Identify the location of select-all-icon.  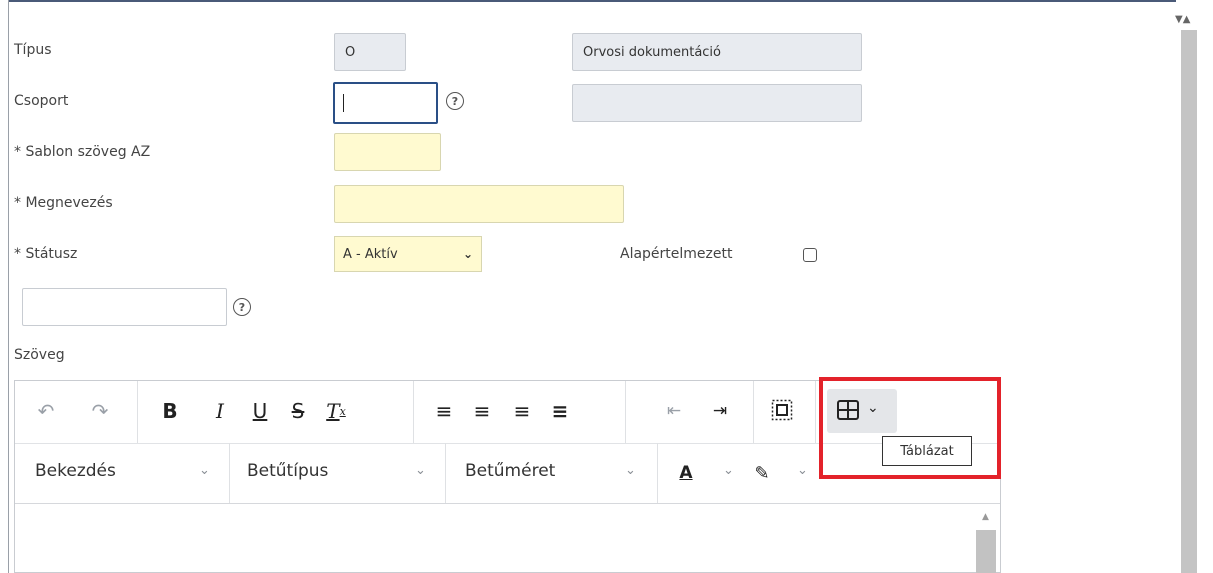
(782, 410).